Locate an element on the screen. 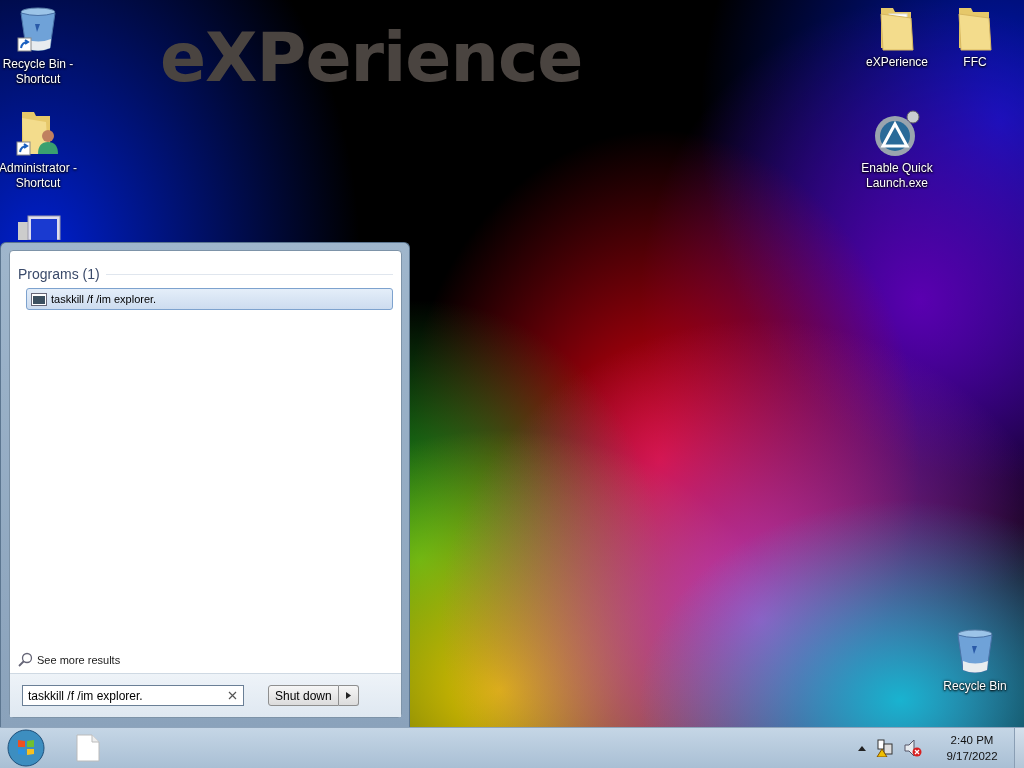 The height and width of the screenshot is (768, 1024). icon-label: Recycle Bin - Shortcut is located at coordinates (39, 72).